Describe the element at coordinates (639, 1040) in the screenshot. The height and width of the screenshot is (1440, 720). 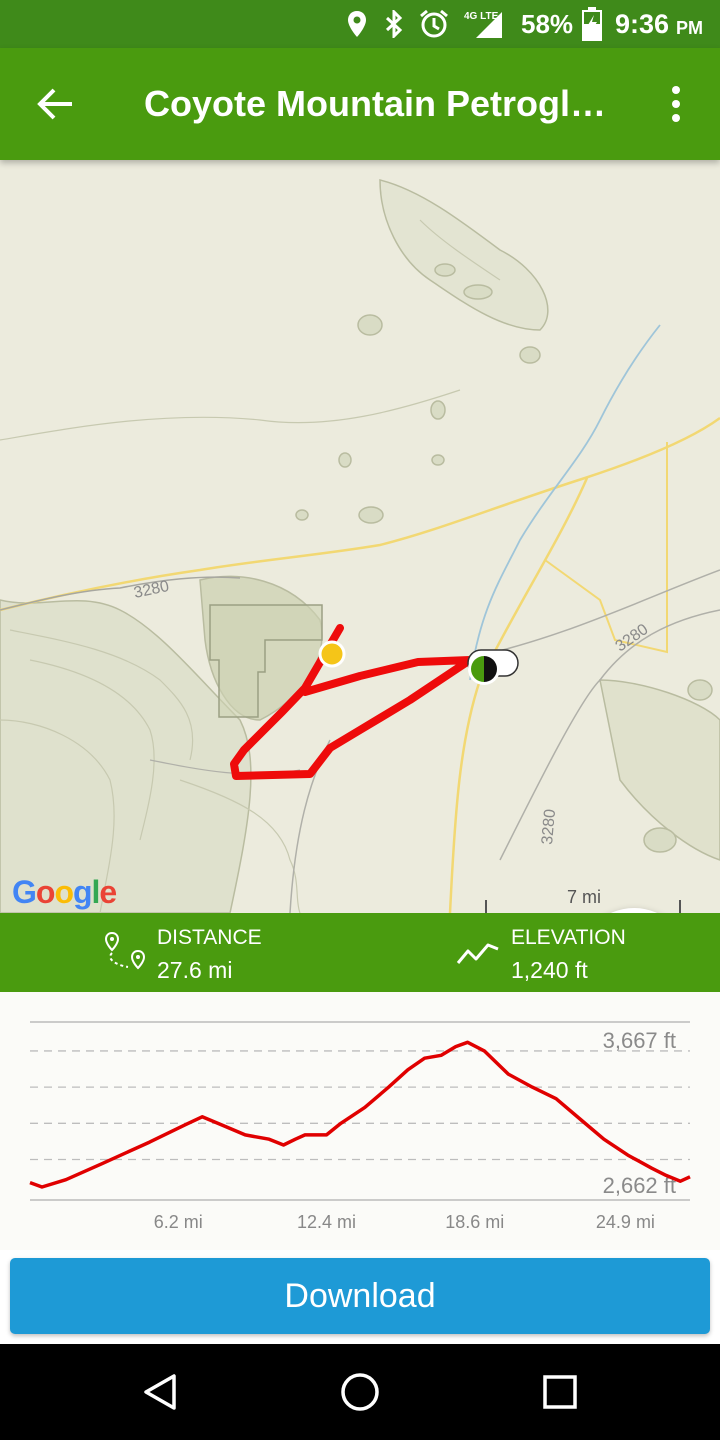
I see `chart-y-tick-label: 3,667 ft` at that location.